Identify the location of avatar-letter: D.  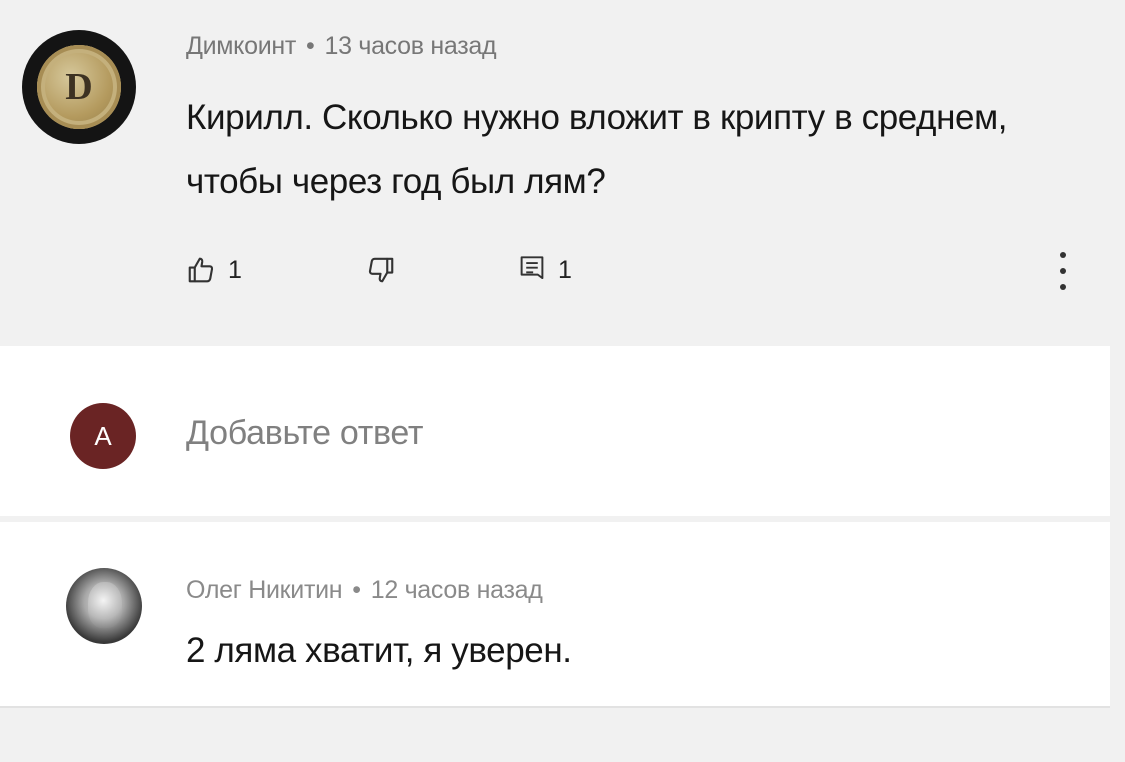
(79, 87).